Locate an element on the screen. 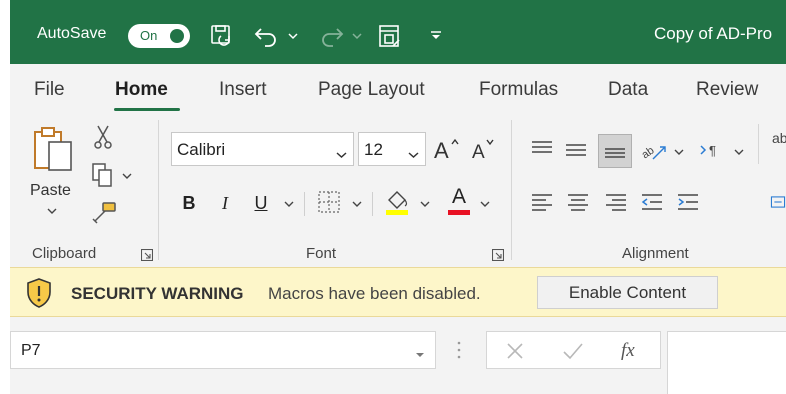 The height and width of the screenshot is (394, 786). enter-icon is located at coordinates (573, 351).